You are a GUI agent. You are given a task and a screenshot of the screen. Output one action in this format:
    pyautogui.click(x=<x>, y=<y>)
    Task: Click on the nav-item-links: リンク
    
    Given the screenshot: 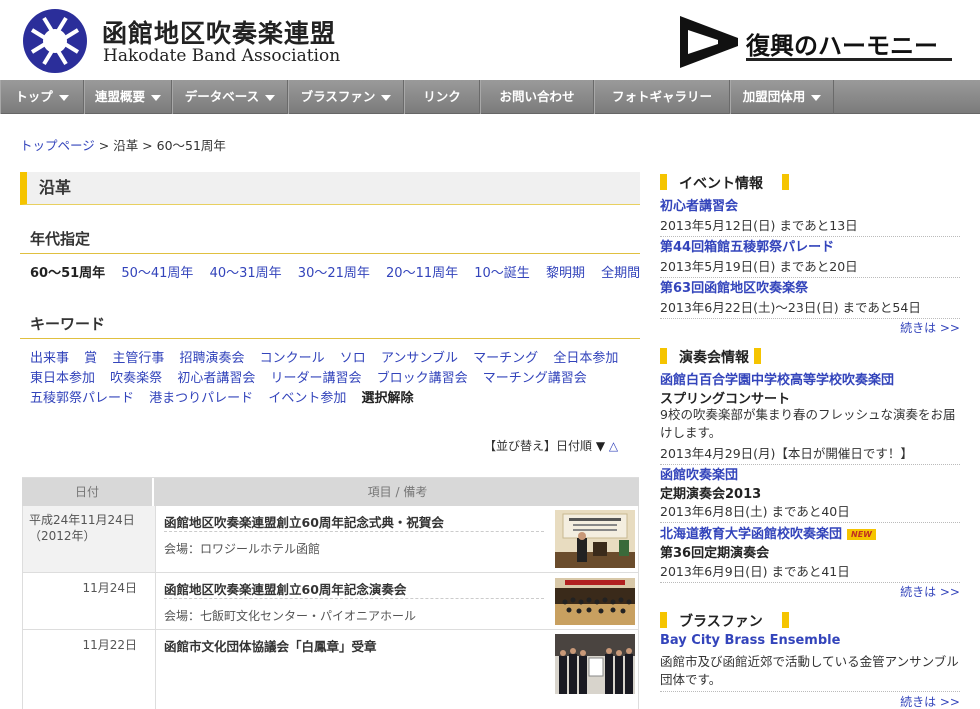 What is the action you would take?
    pyautogui.click(x=442, y=97)
    